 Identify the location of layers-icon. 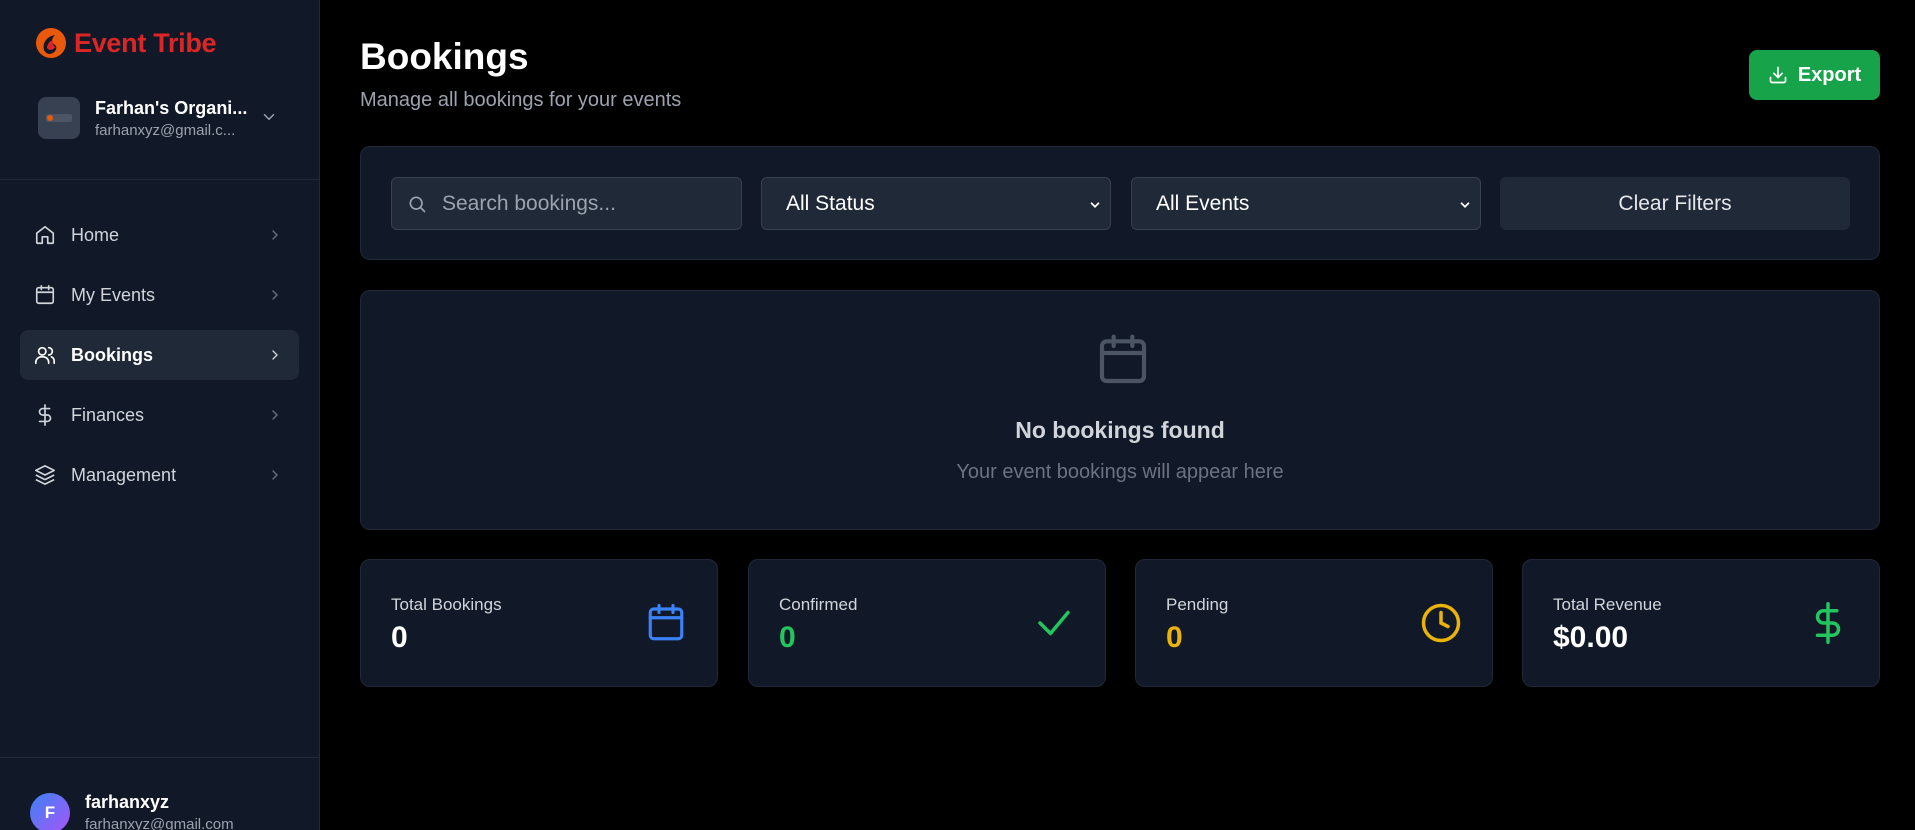
(45, 475).